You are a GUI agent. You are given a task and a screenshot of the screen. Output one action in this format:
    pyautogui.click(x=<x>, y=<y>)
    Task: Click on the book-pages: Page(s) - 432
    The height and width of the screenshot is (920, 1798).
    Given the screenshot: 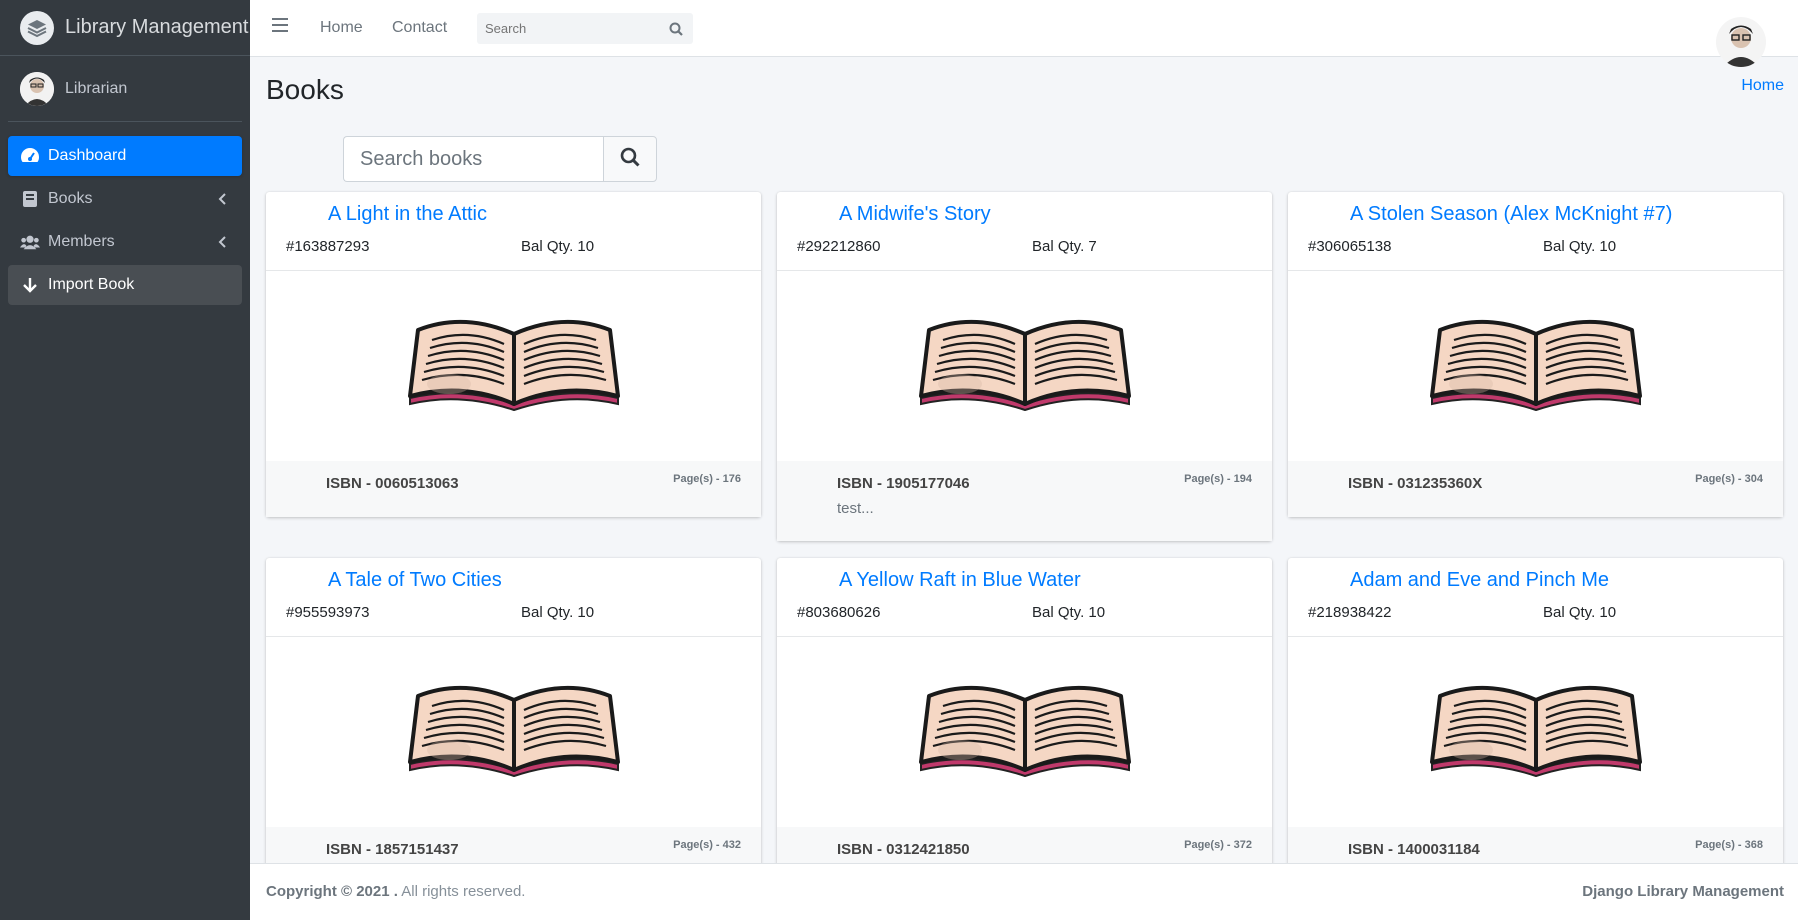 What is the action you would take?
    pyautogui.click(x=707, y=845)
    